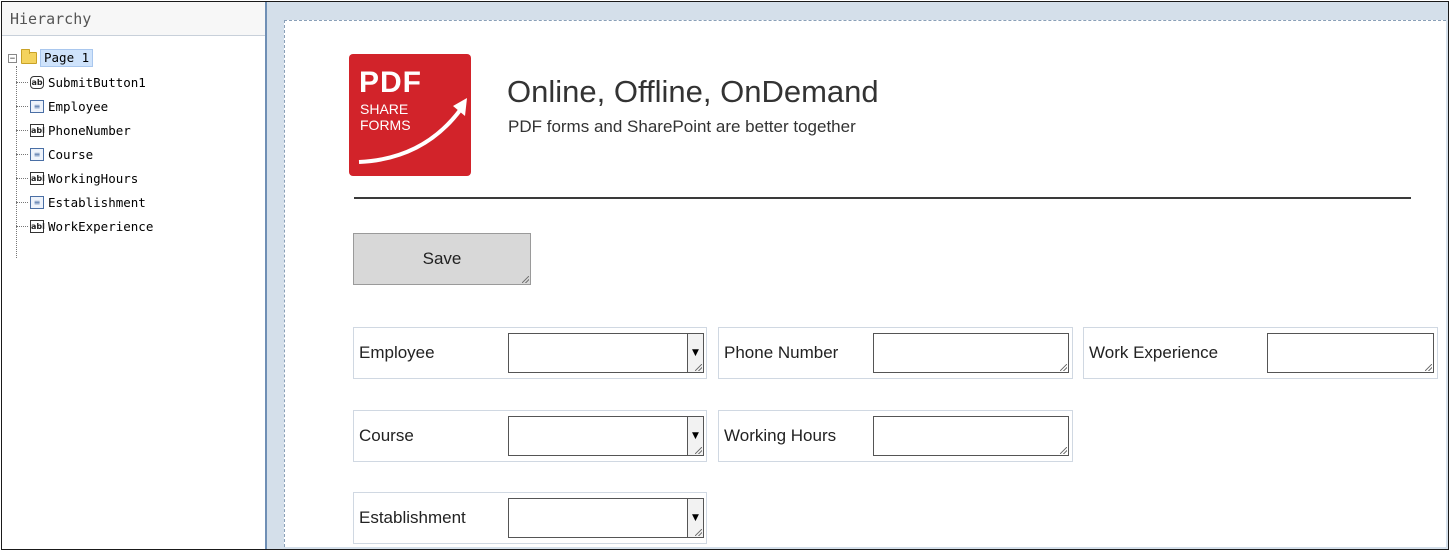 This screenshot has height=550, width=1450. I want to click on establishment-dropdown: ▼, so click(606, 518).